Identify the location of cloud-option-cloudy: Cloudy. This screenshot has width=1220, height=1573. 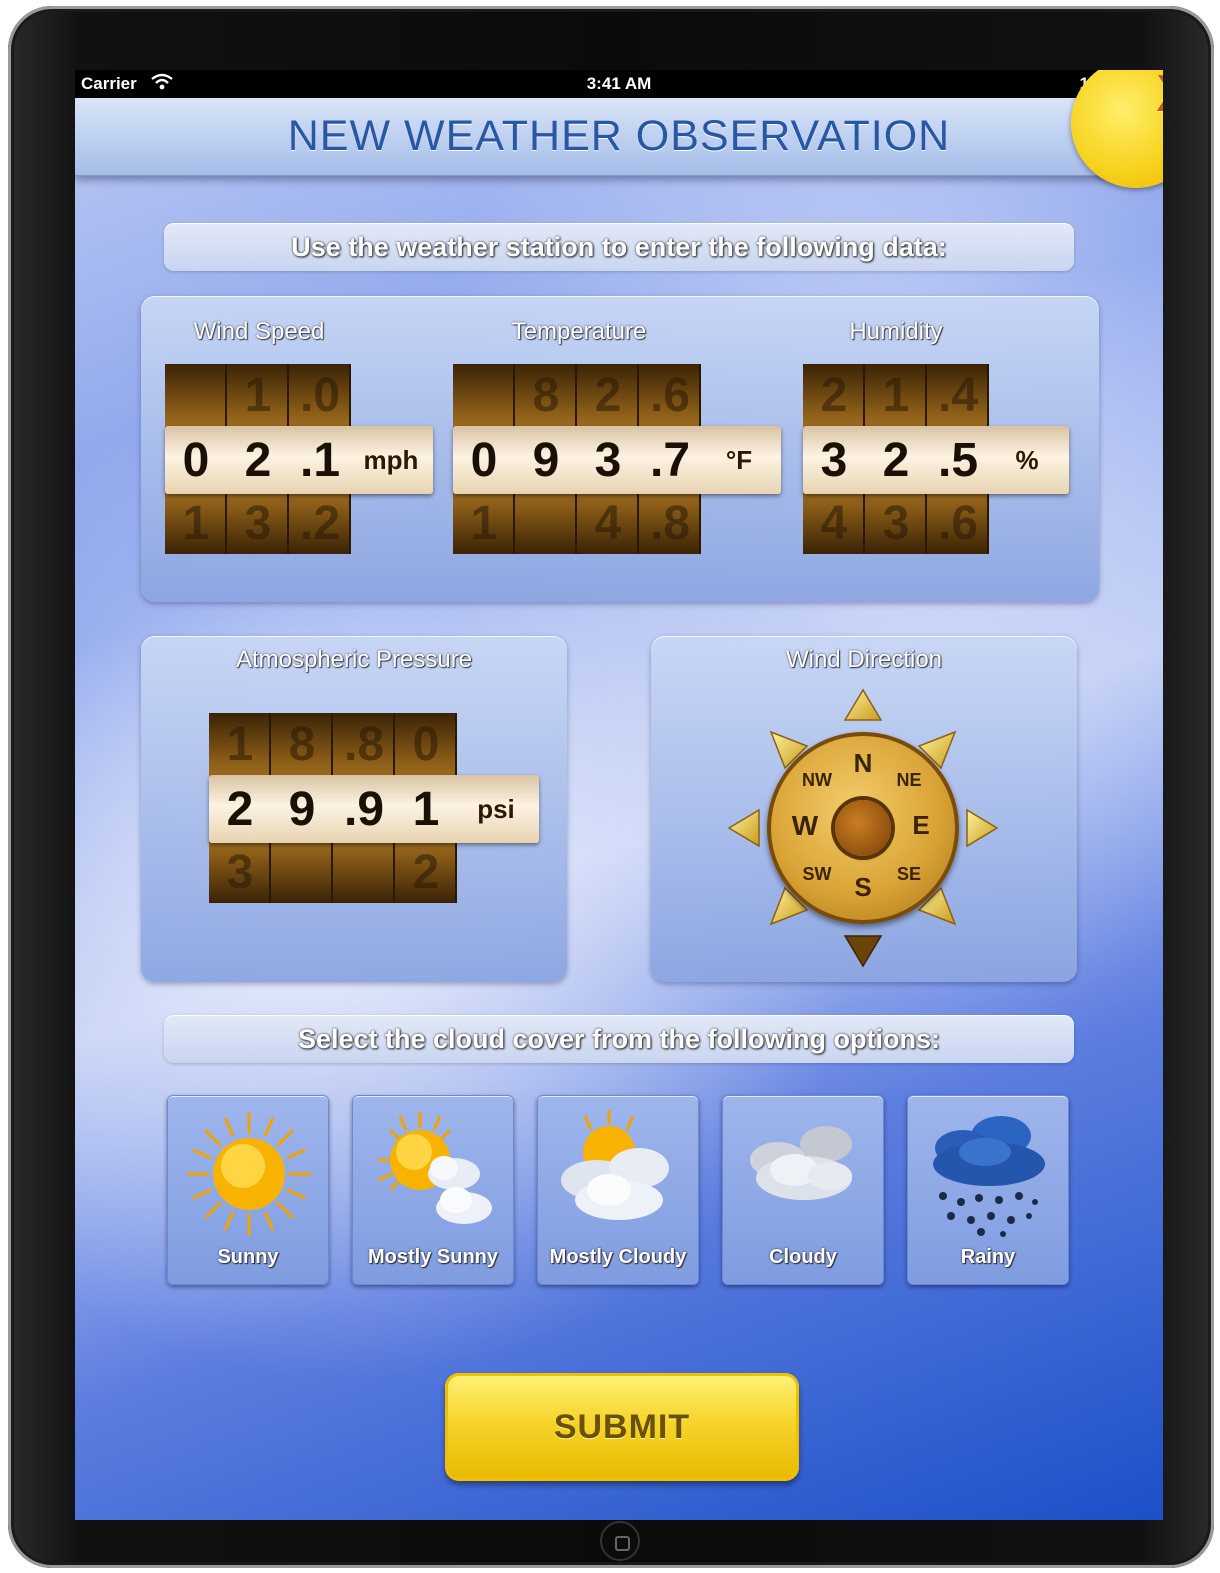
(803, 1190).